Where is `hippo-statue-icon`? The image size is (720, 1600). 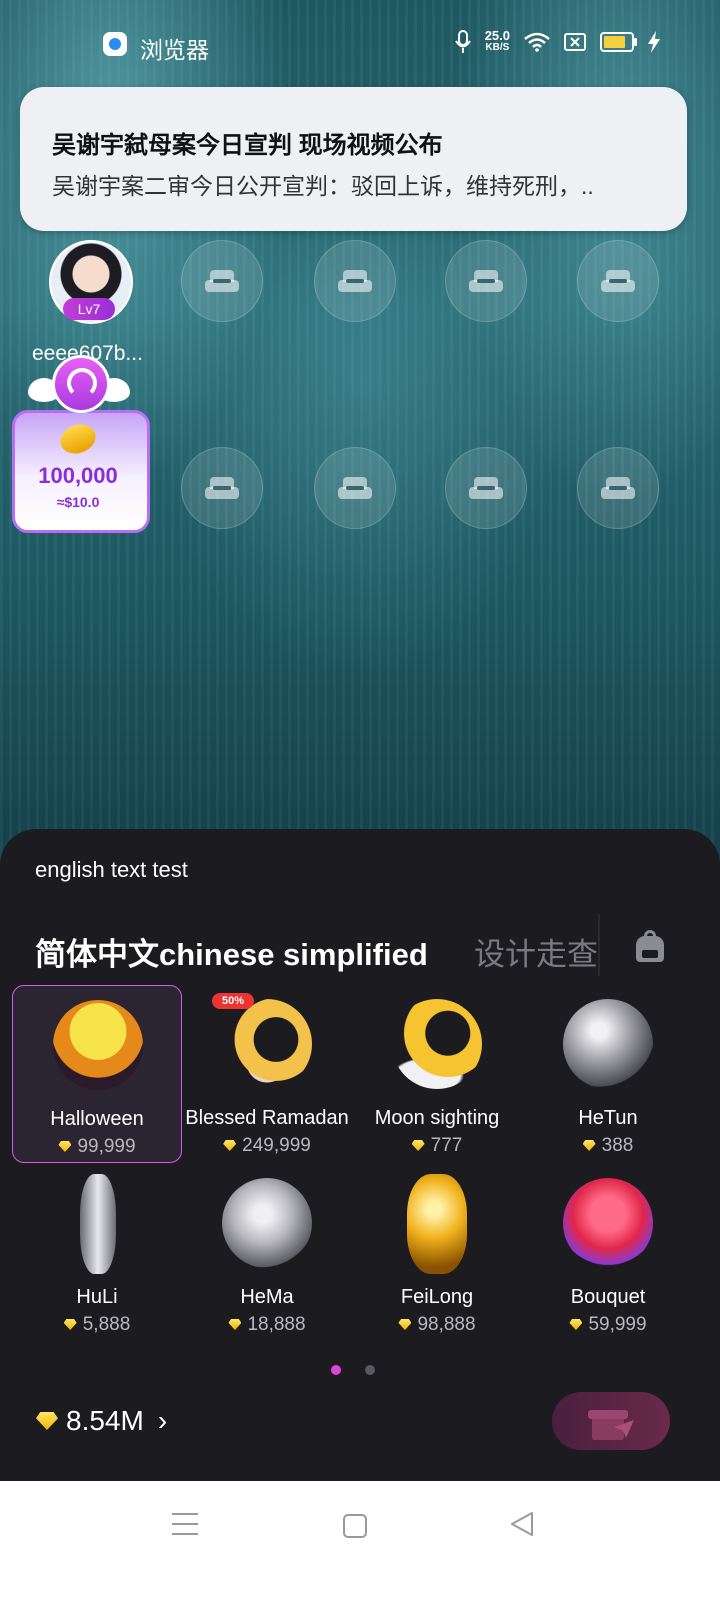
hippo-statue-icon is located at coordinates (267, 1223).